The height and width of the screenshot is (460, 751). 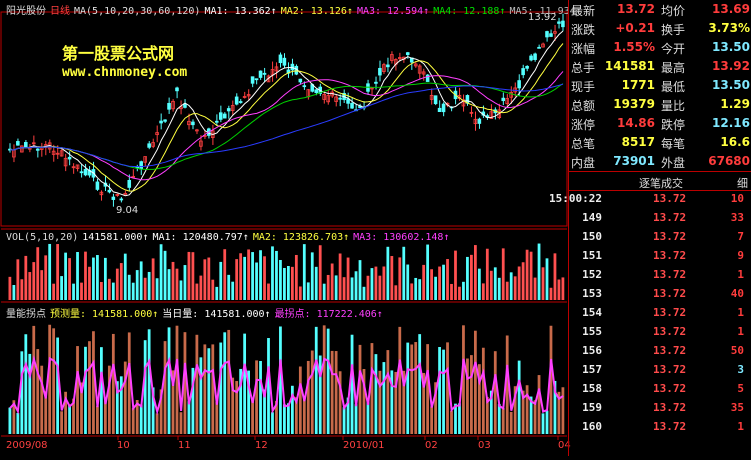 I want to click on trade-row: 151 13.72 9, so click(x=660, y=258).